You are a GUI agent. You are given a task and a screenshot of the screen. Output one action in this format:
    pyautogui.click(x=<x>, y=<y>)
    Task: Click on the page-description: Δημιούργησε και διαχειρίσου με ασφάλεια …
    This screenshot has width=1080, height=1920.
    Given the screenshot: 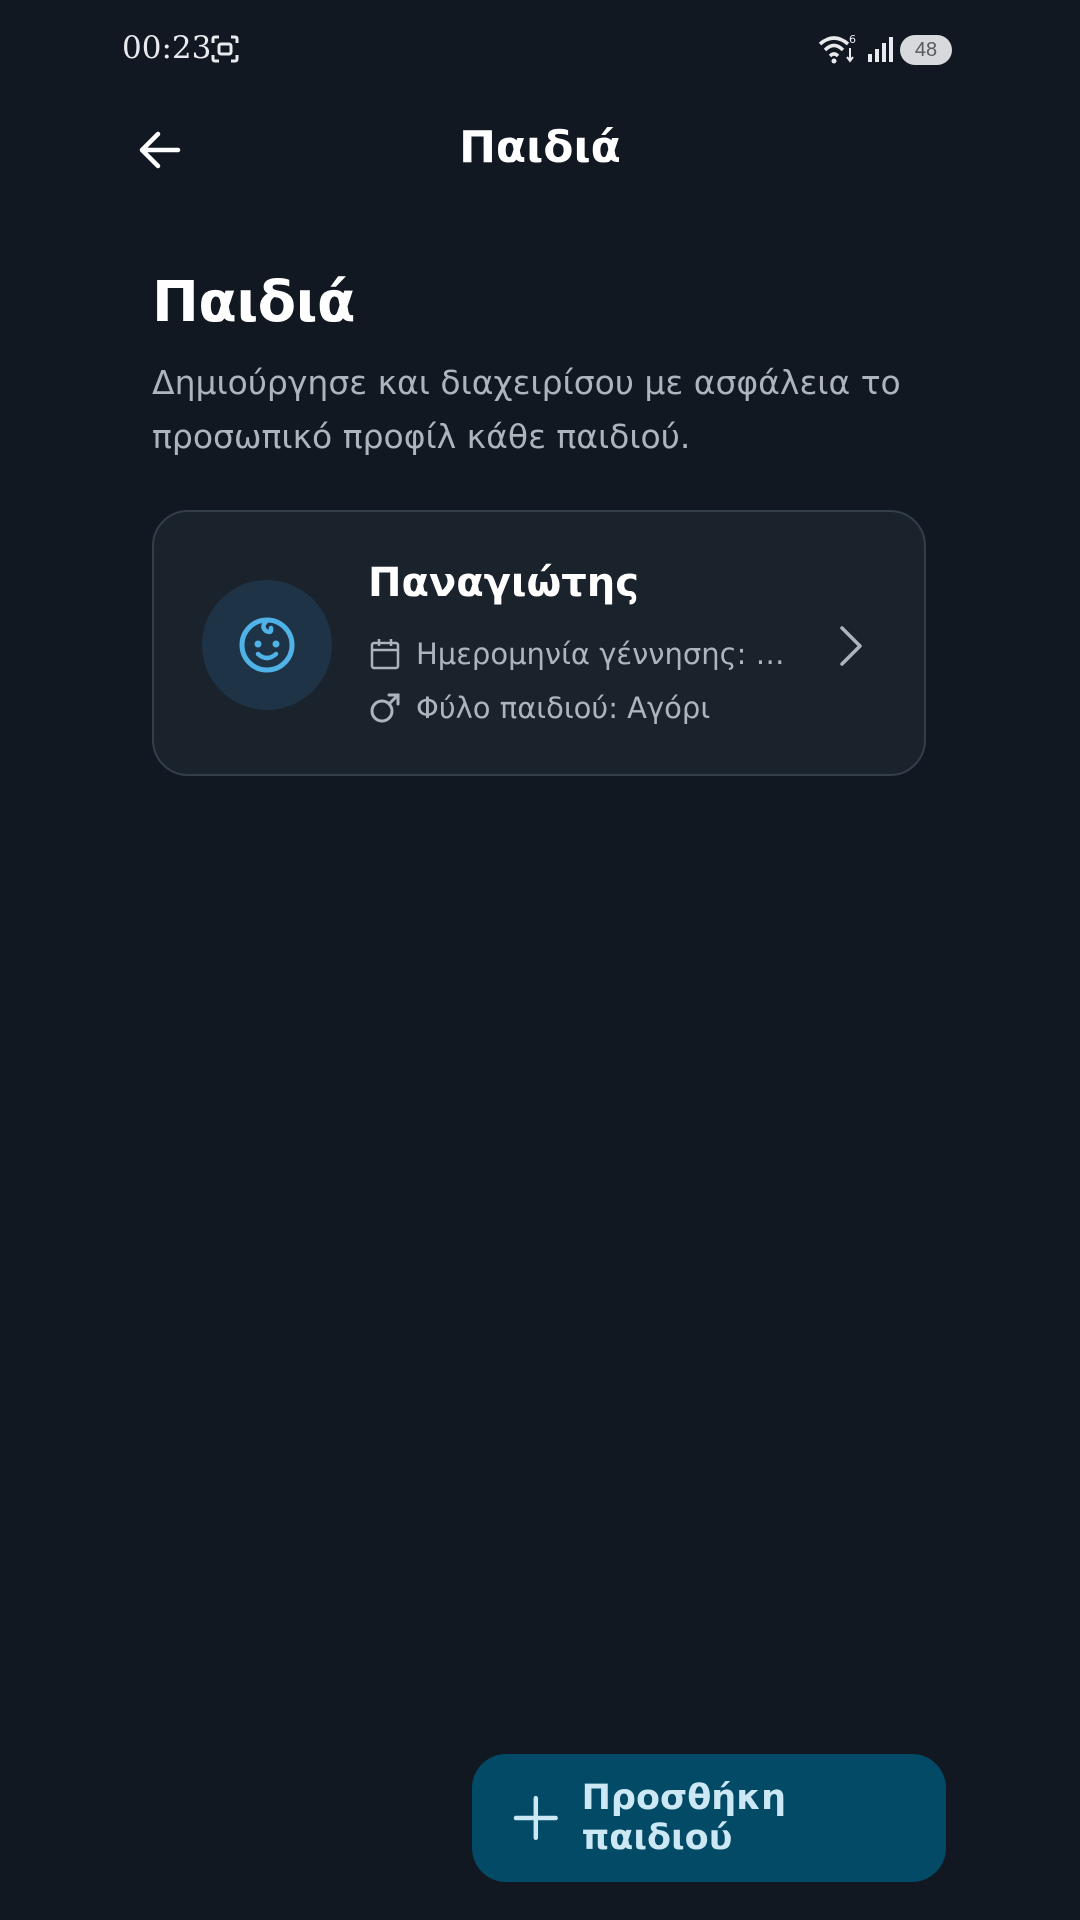 What is the action you would take?
    pyautogui.click(x=526, y=409)
    